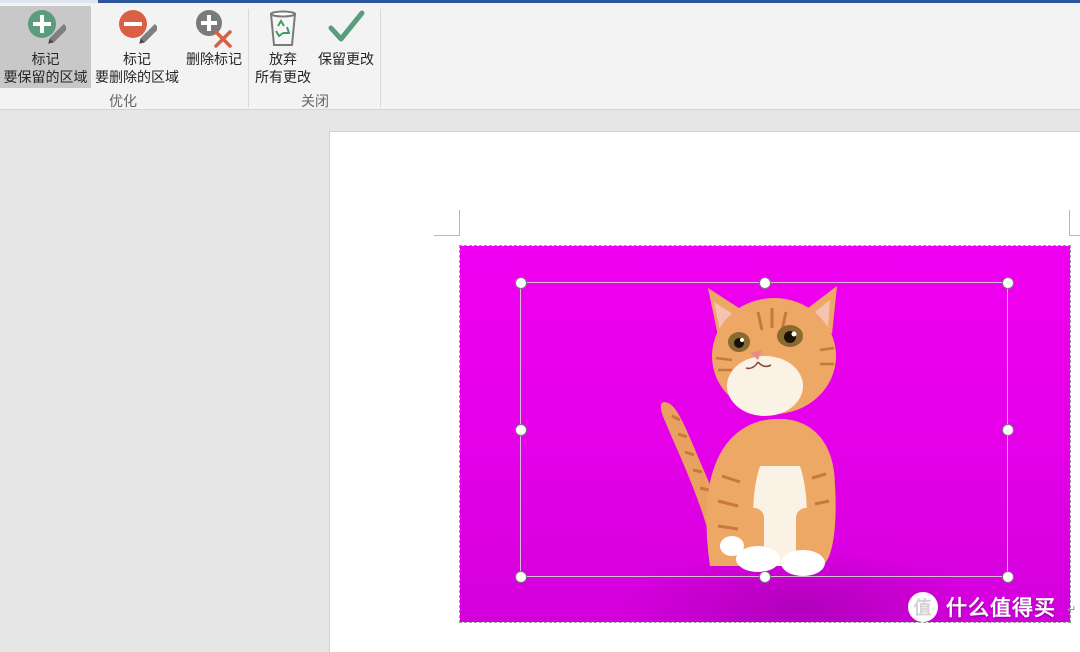 The image size is (1080, 652). Describe the element at coordinates (283, 60) in the screenshot. I see `discard-label-line1: 放弃` at that location.